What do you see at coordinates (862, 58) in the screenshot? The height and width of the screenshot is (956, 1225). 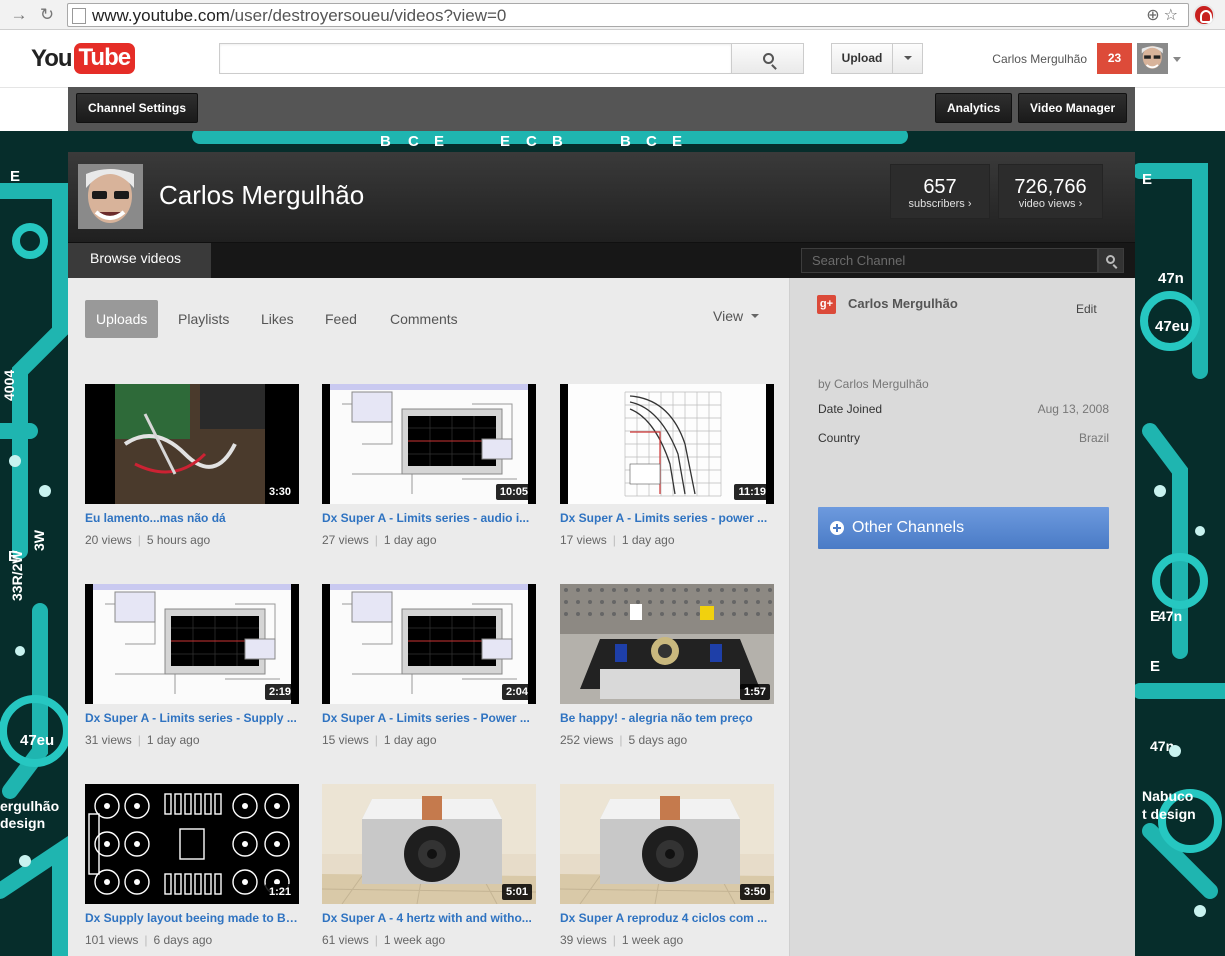 I see `upload-button: Upload` at bounding box center [862, 58].